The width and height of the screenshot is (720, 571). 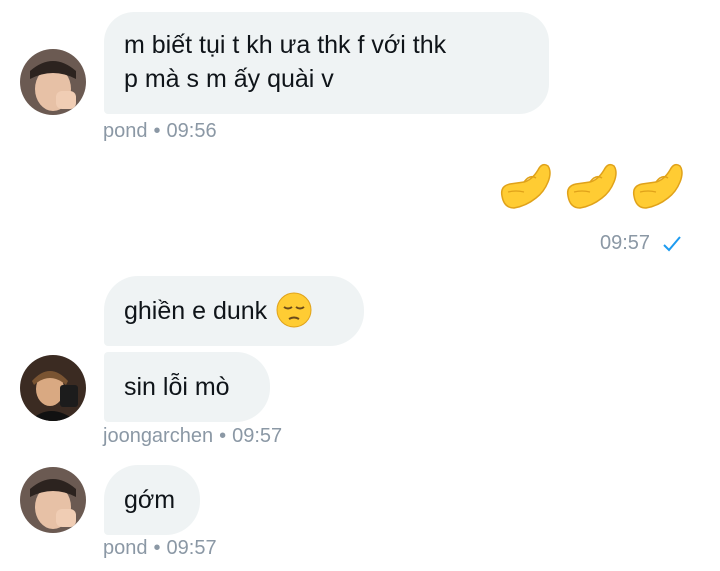 I want to click on author-name: joongarchen, so click(x=158, y=436).